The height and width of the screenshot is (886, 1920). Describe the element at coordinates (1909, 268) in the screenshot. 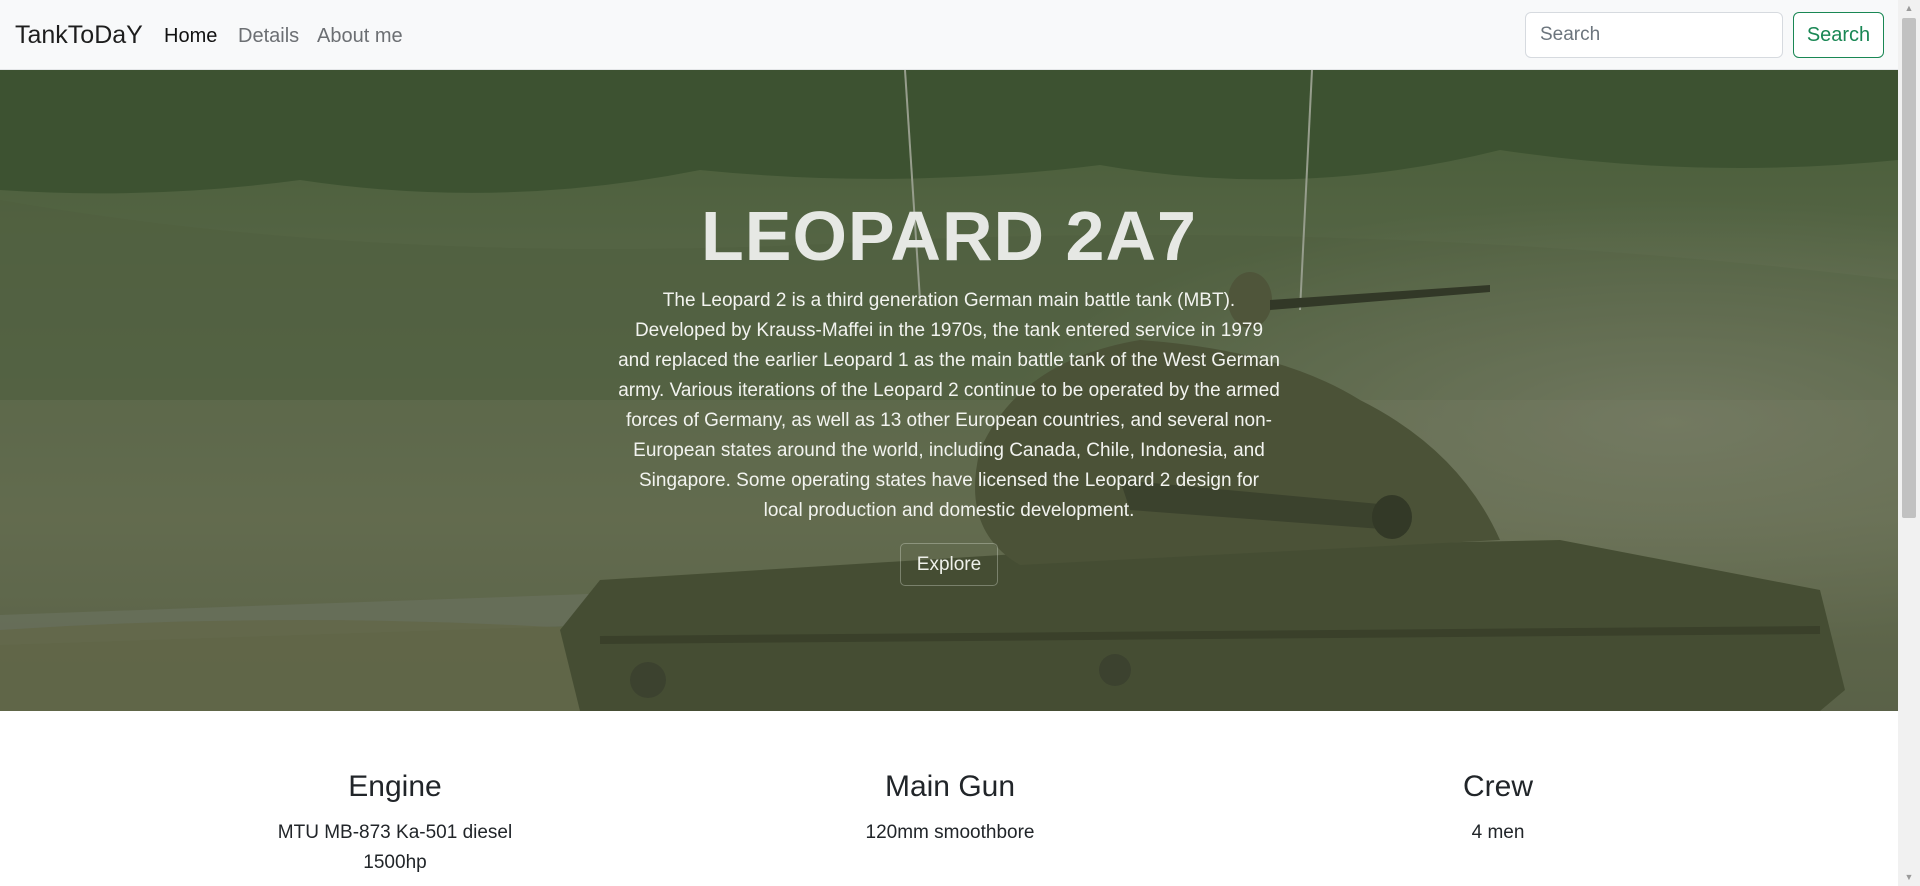

I see `scrollbar-thumb` at that location.